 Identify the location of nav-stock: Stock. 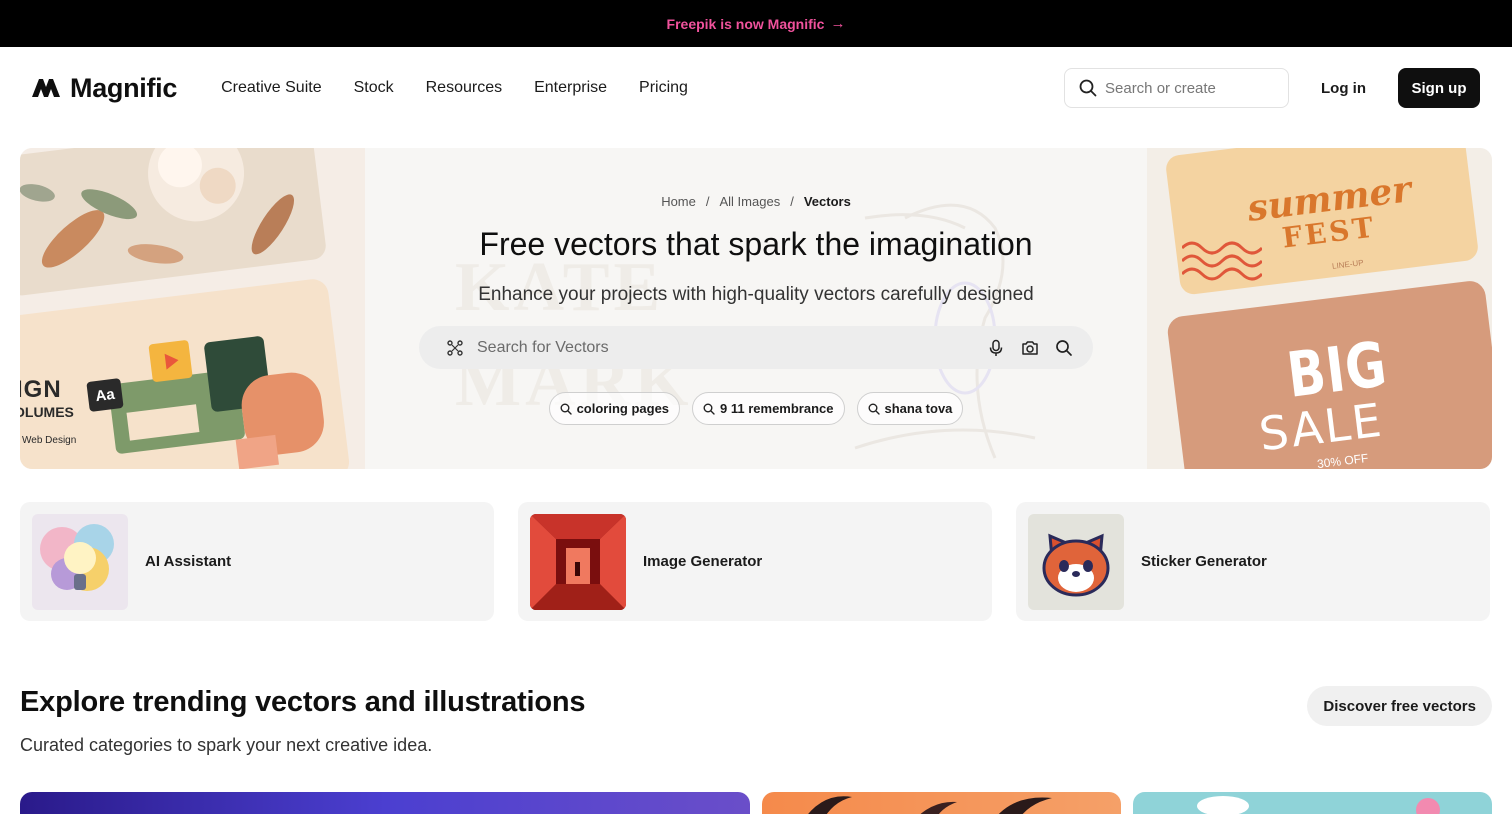
(374, 88).